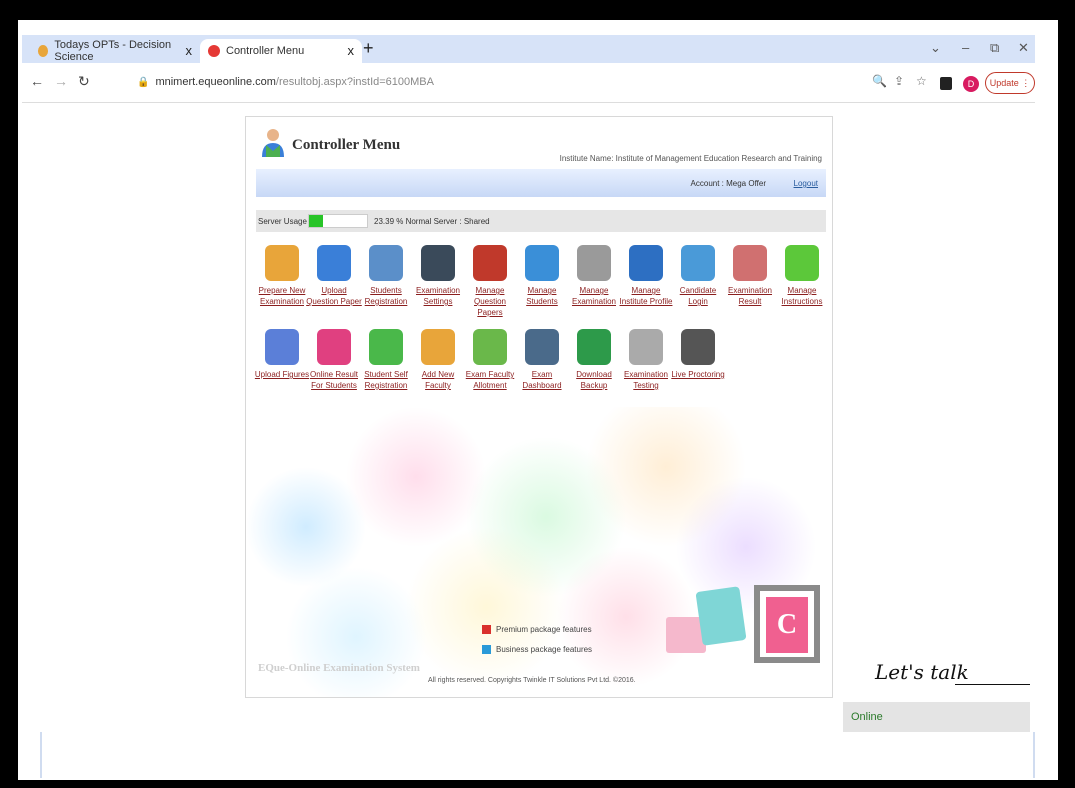  Describe the element at coordinates (542, 347) in the screenshot. I see `dashboard-icon` at that location.